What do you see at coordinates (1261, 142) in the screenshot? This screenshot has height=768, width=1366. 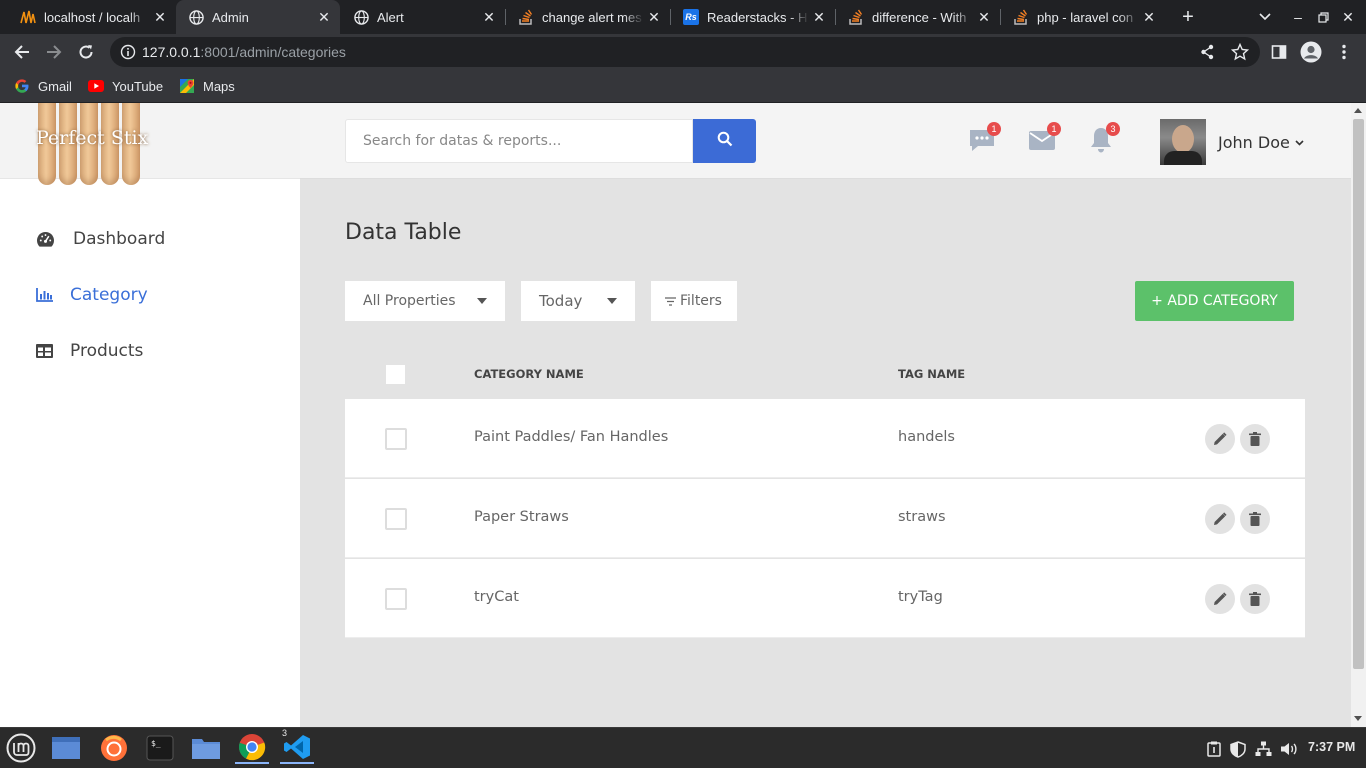 I see `user-menu: John Doe` at bounding box center [1261, 142].